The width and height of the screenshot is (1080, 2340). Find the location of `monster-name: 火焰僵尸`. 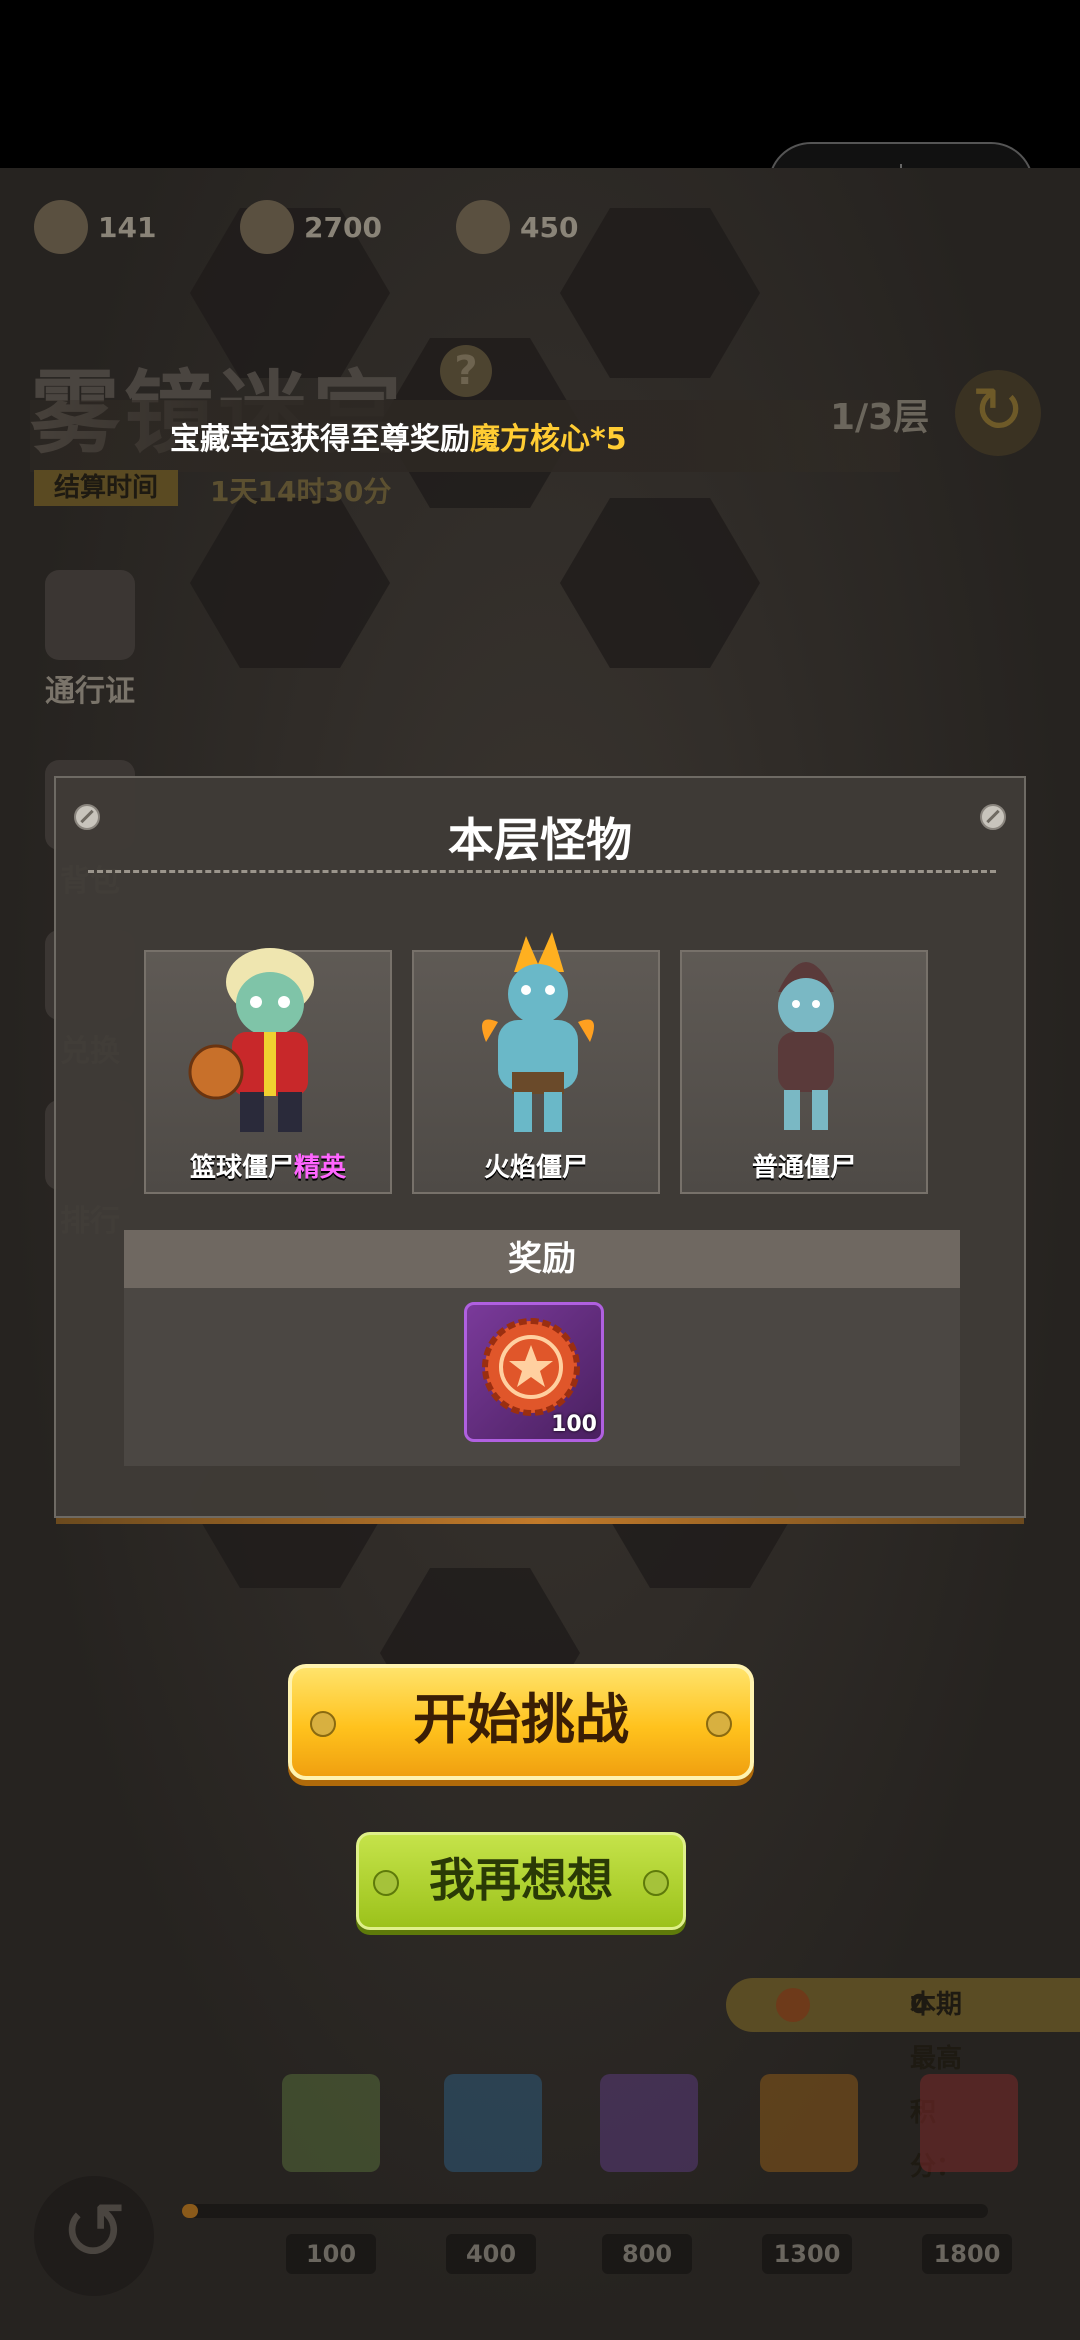

monster-name: 火焰僵尸 is located at coordinates (535, 1168).